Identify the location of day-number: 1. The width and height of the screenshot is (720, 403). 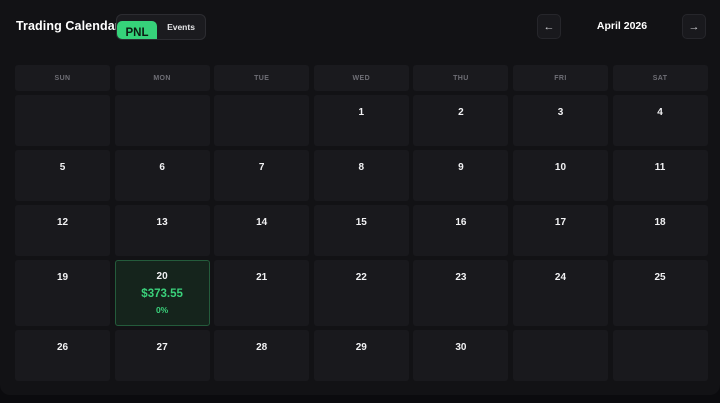
(361, 112).